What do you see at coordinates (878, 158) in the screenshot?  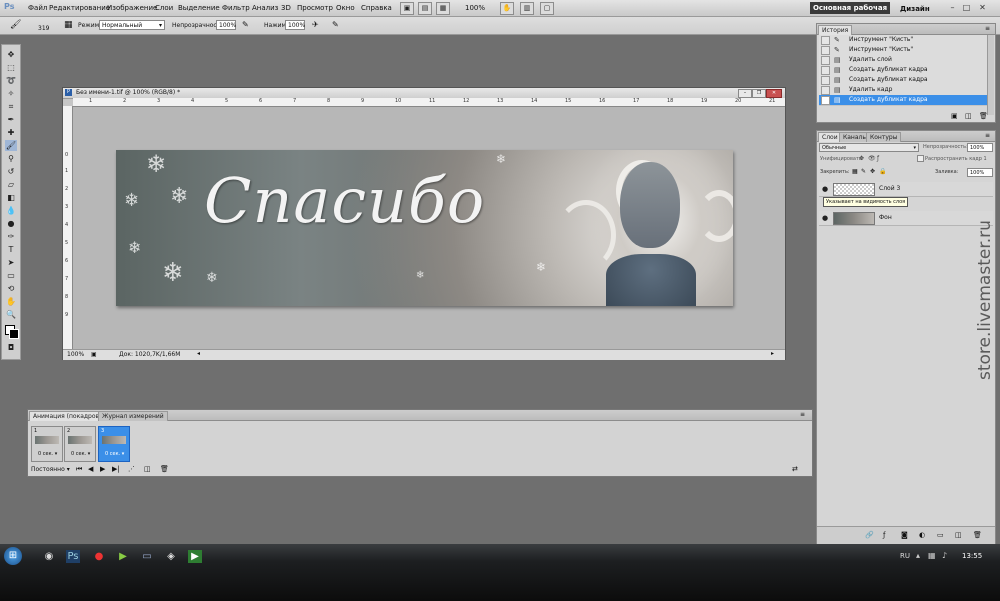 I see `unify-style-icon: ƒ` at bounding box center [878, 158].